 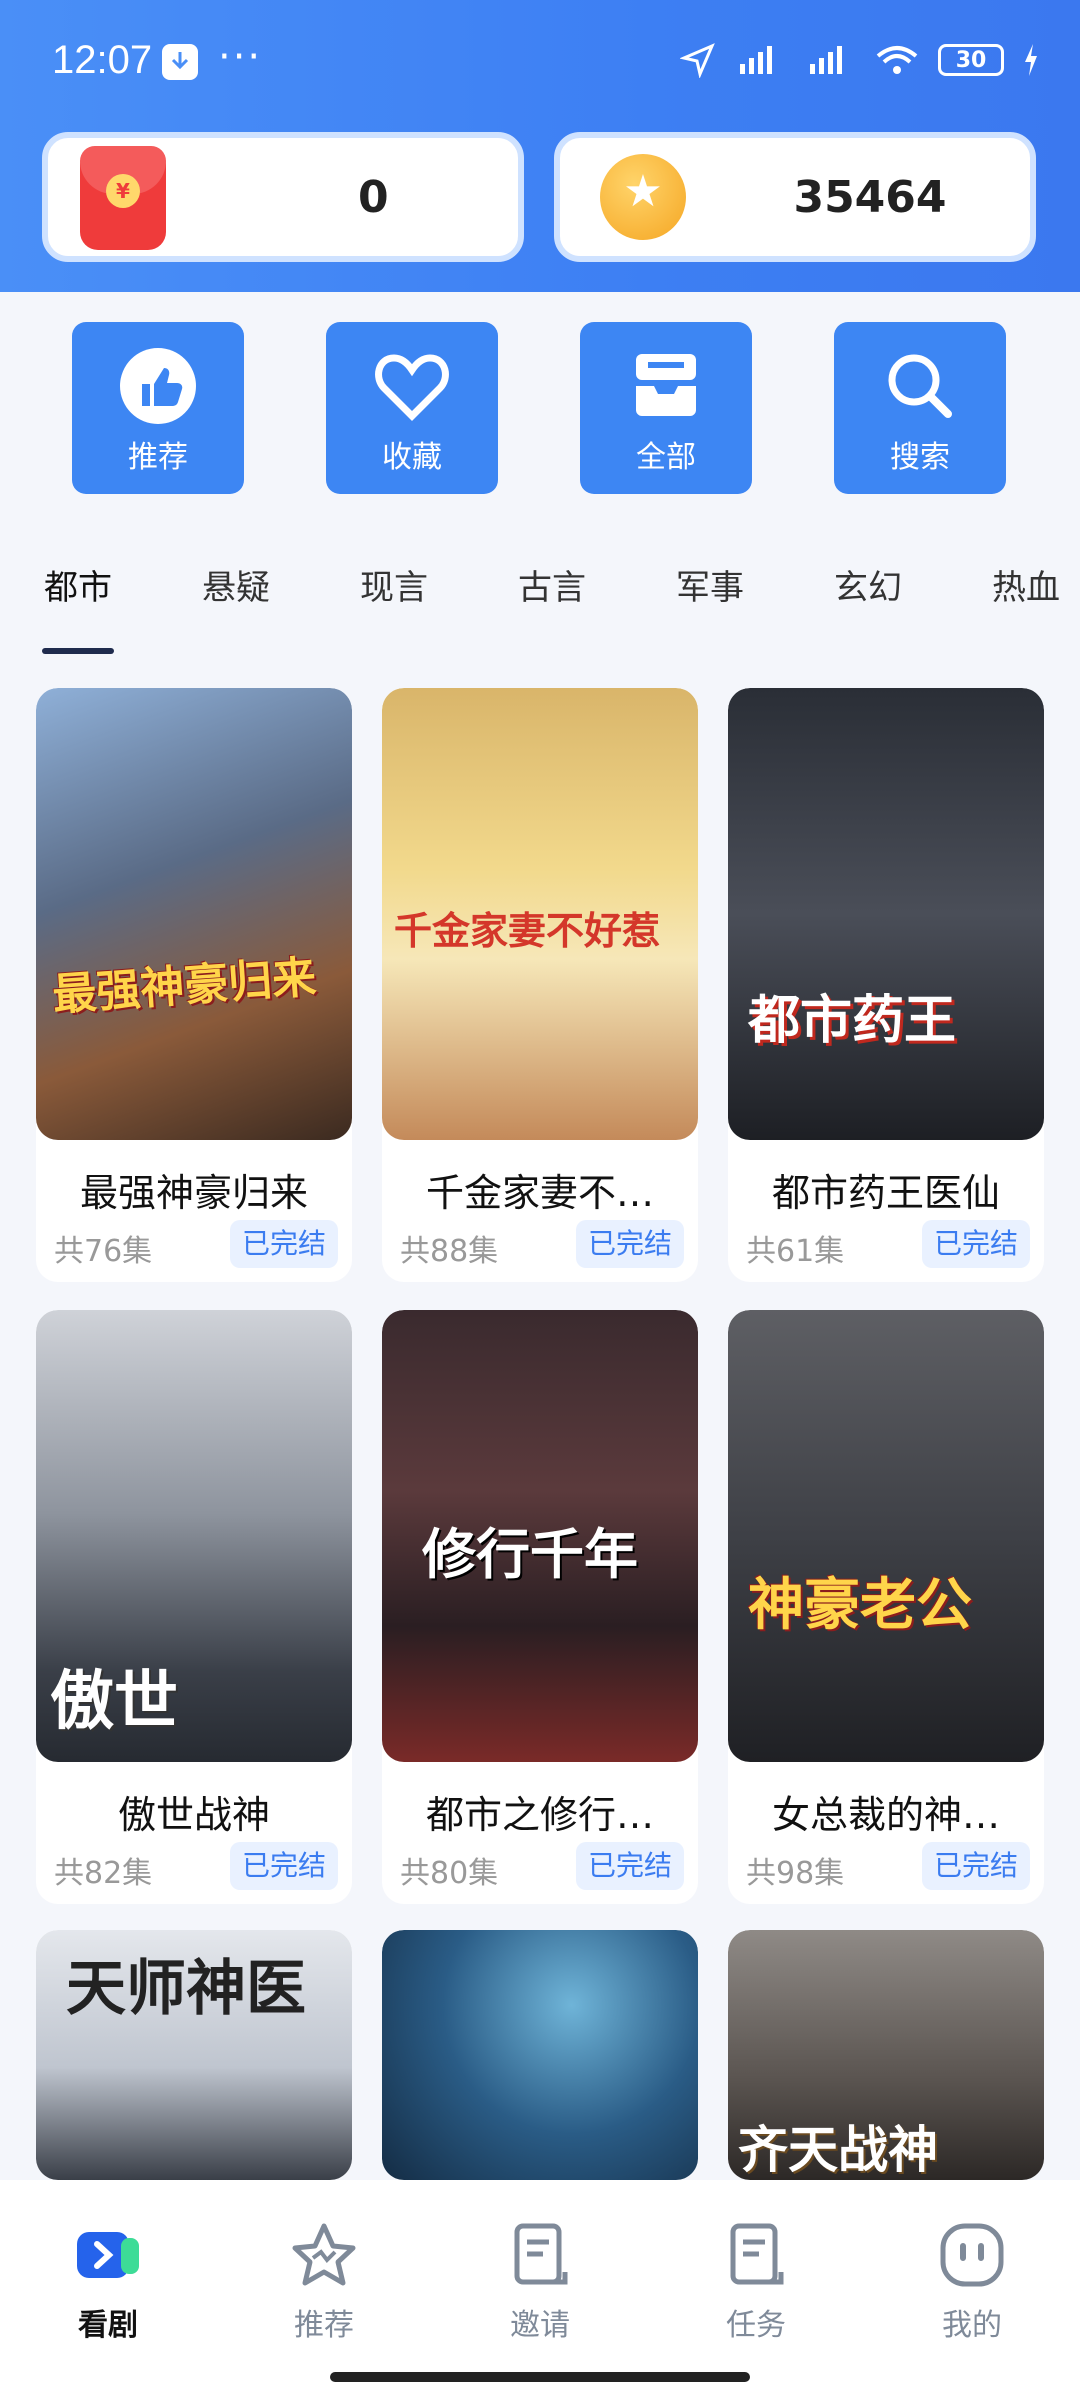 I want to click on tab-suspense: 悬疑, so click(x=236, y=584).